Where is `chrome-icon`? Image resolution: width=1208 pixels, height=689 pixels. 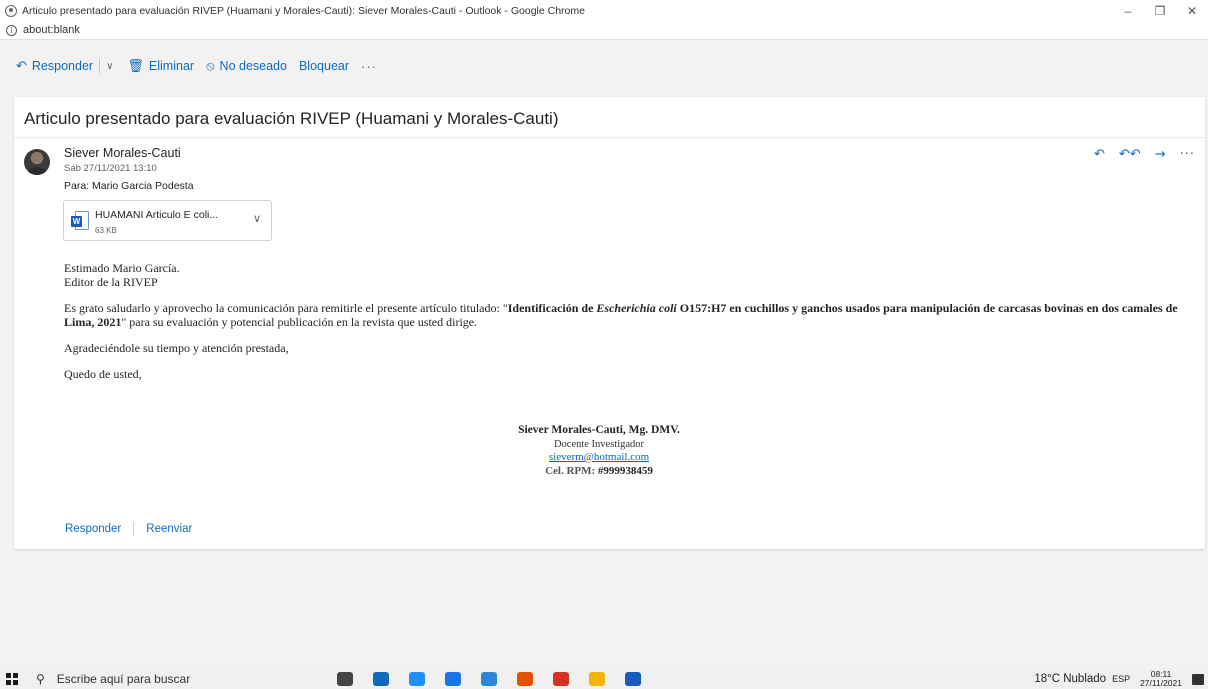
chrome-icon is located at coordinates (11, 10).